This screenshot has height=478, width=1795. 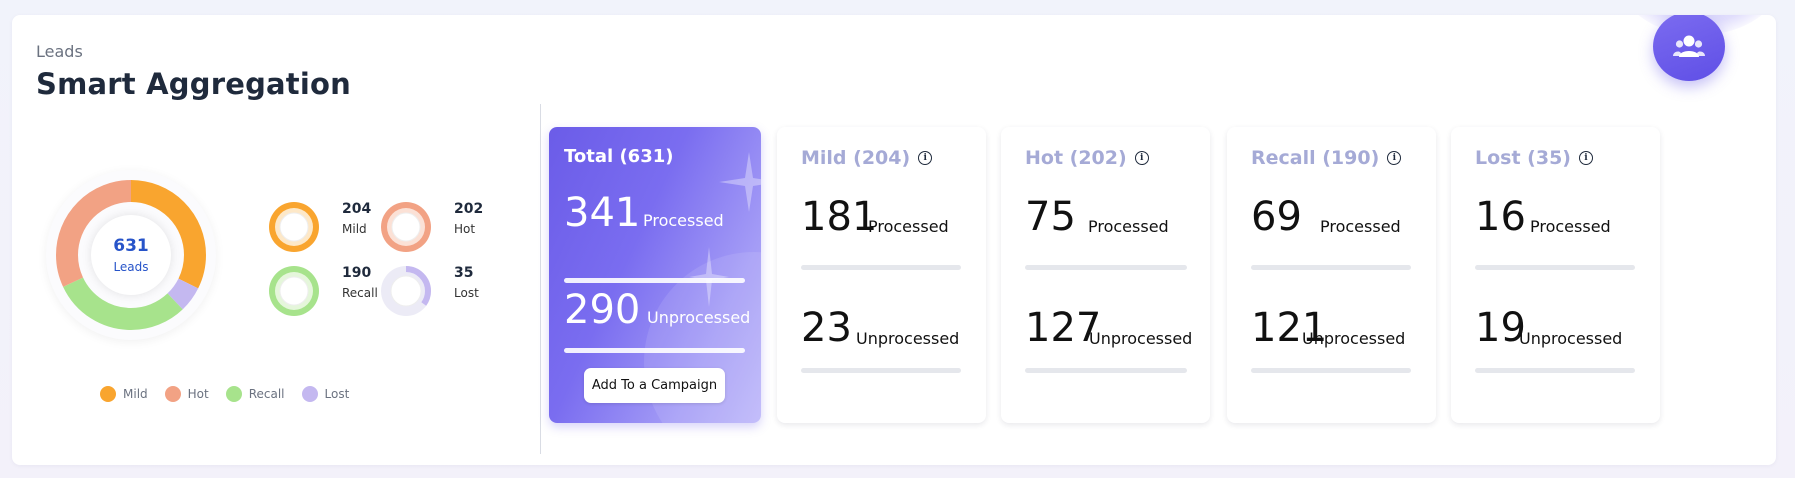 I want to click on hot-label: Hot, so click(x=465, y=229).